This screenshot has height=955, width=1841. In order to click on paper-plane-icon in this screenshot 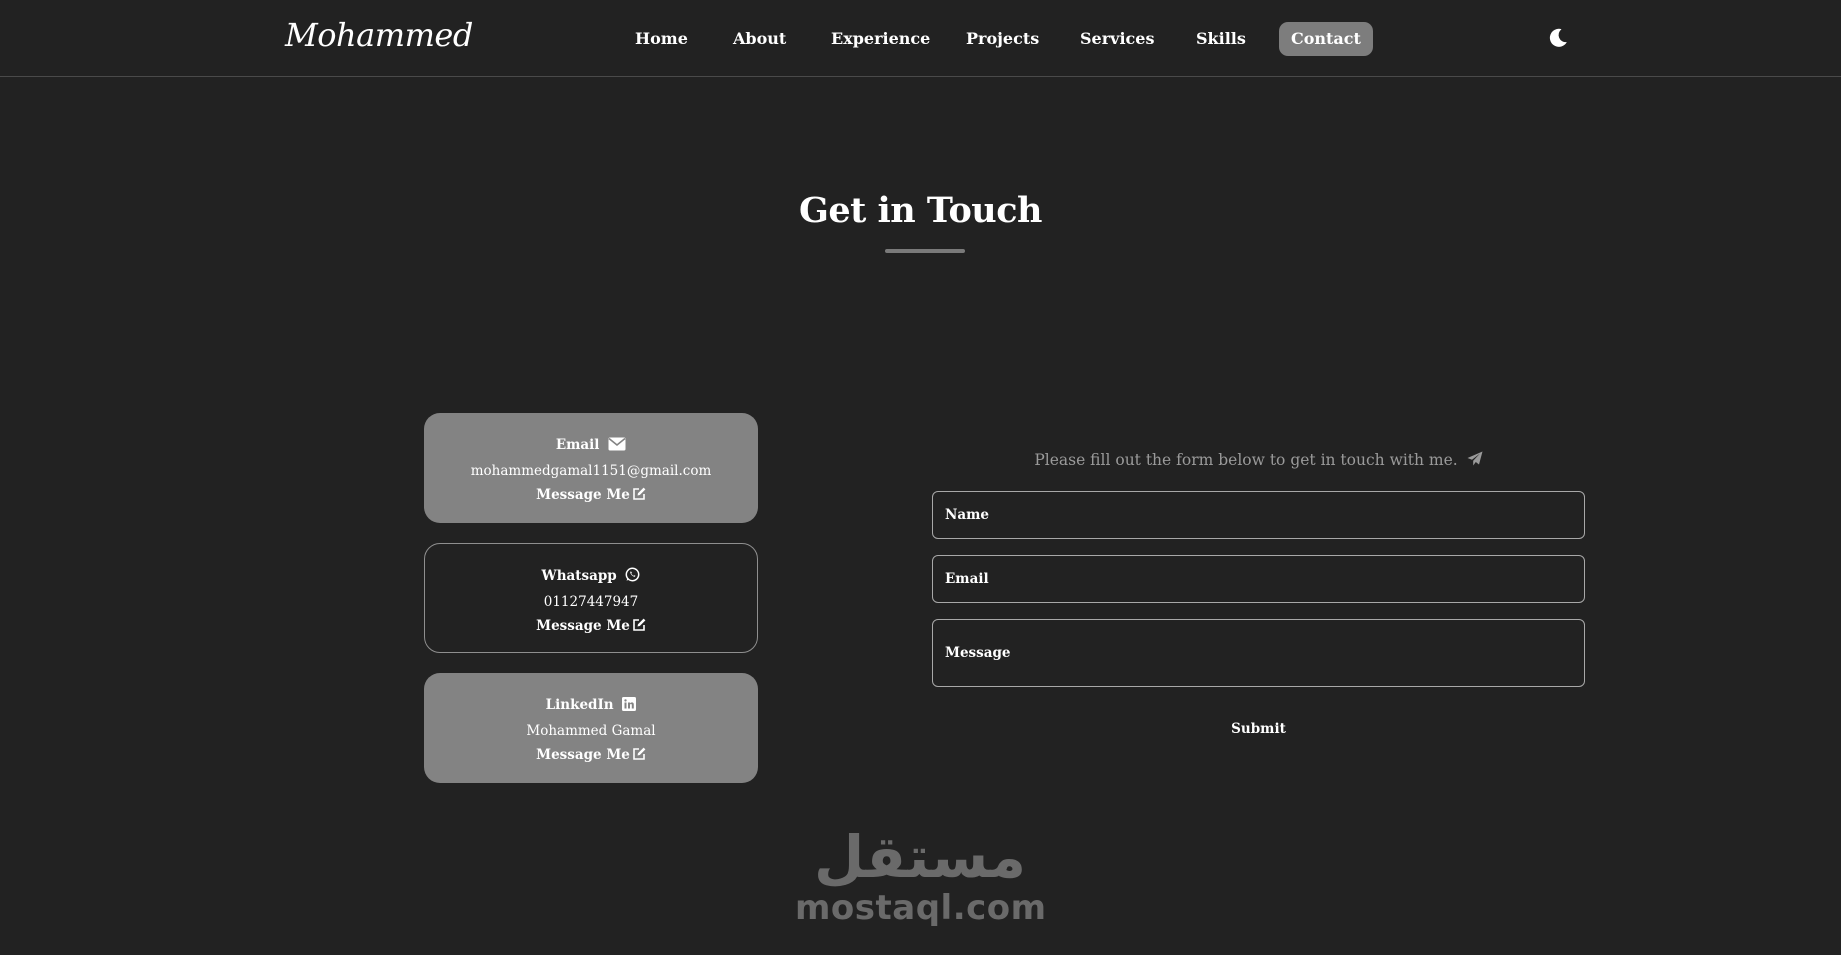, I will do `click(1475, 461)`.